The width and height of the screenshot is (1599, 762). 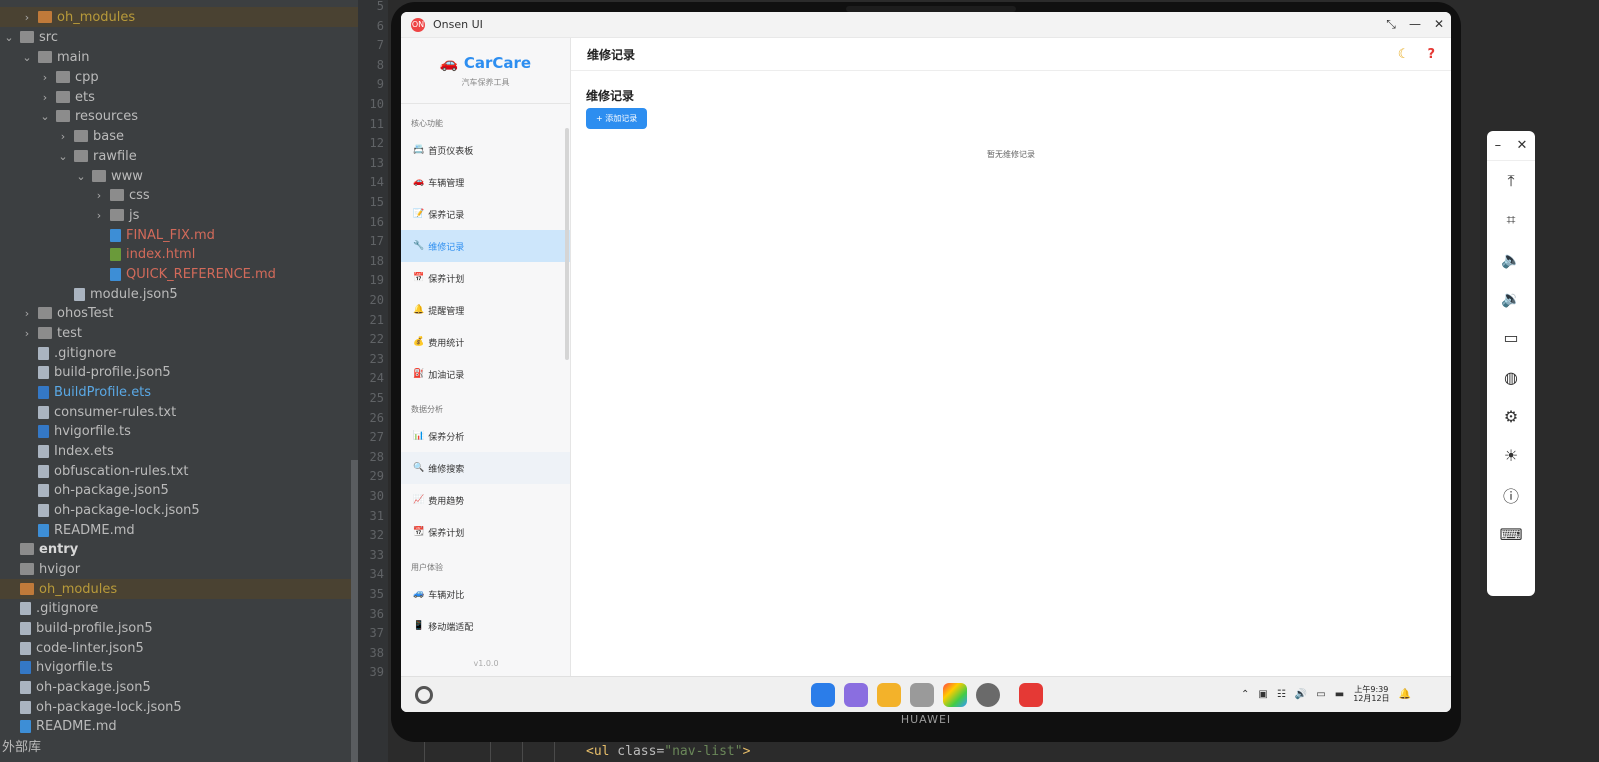 I want to click on clipboard-icon: ☷, so click(x=1281, y=694).